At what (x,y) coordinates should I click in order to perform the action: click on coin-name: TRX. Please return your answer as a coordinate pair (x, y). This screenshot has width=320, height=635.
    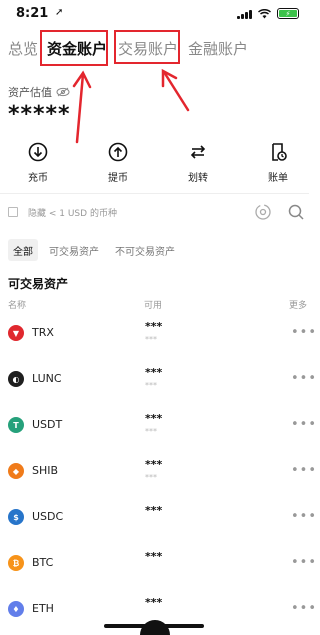
    Looking at the image, I should click on (43, 332).